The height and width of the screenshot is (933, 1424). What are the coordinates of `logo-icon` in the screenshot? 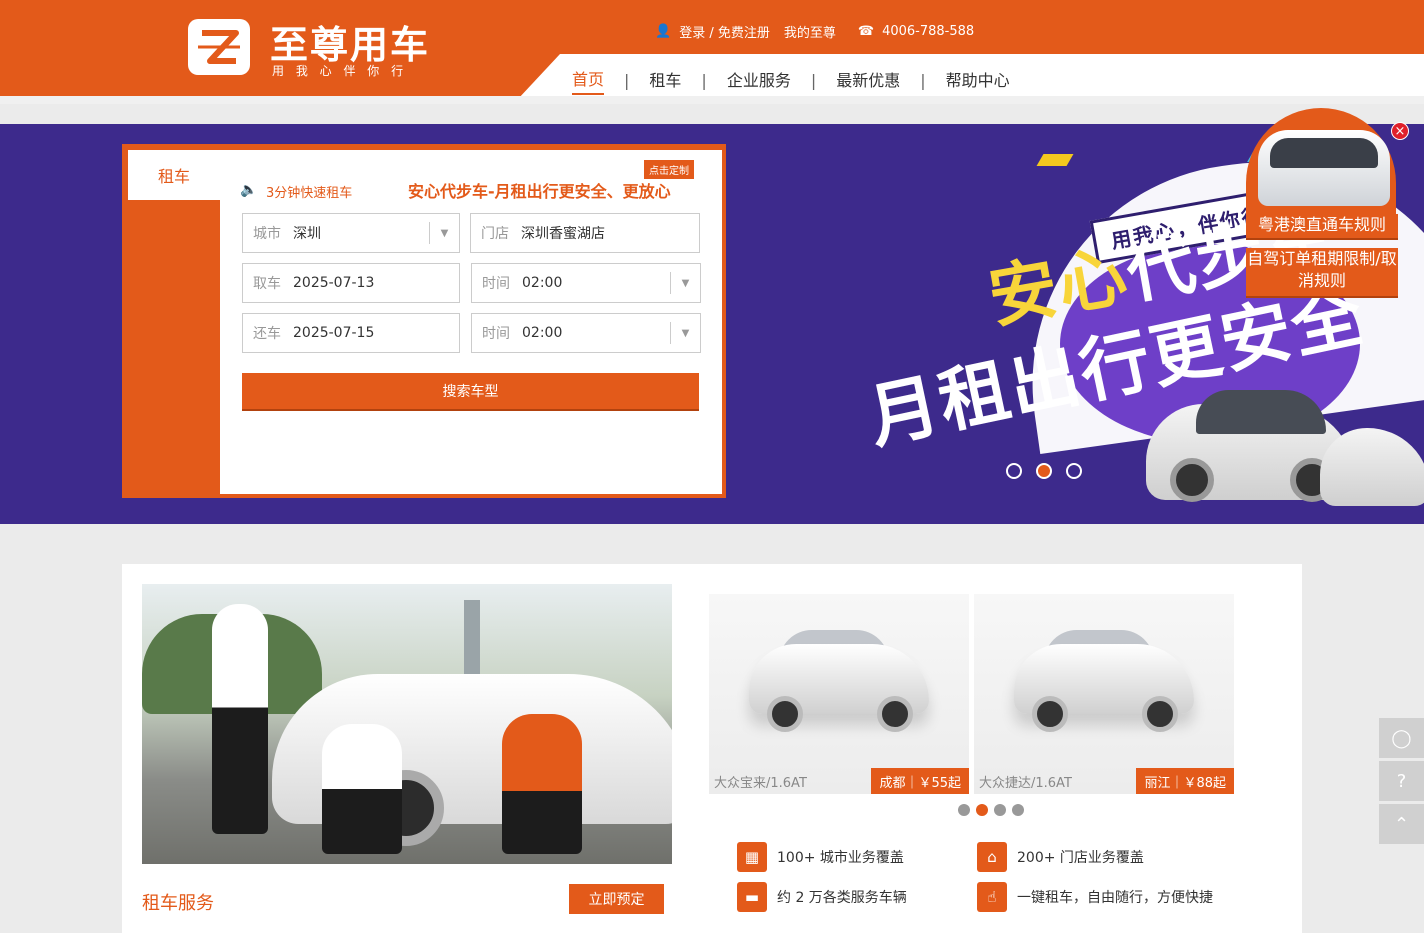 It's located at (219, 47).